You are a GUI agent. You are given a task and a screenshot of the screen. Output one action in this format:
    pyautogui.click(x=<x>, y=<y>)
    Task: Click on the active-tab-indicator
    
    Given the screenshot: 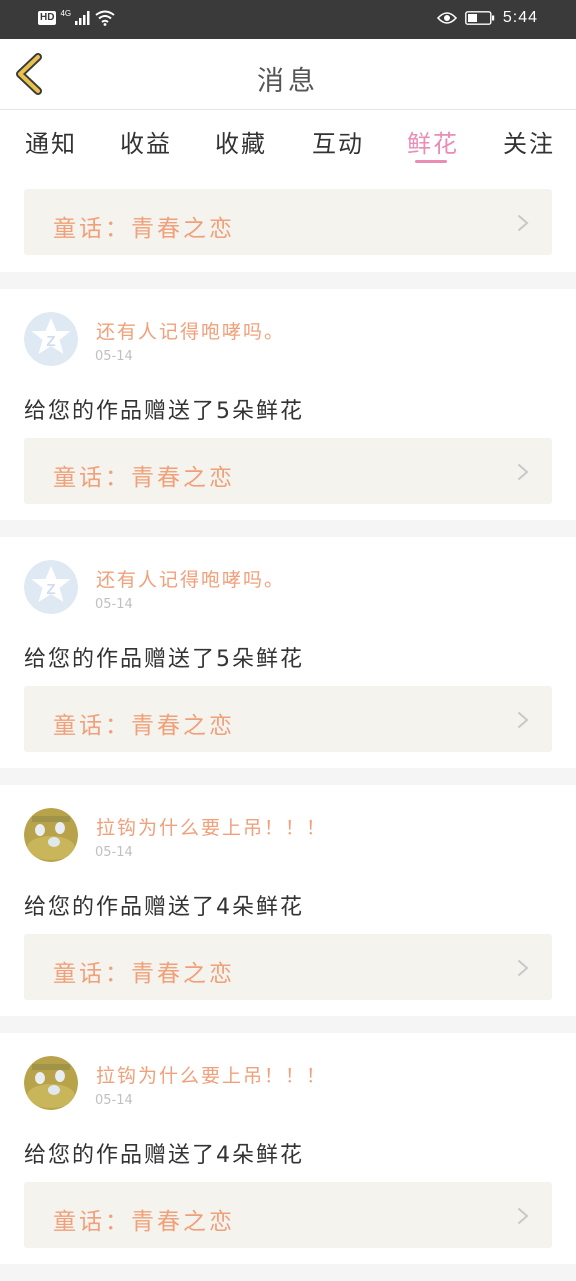 What is the action you would take?
    pyautogui.click(x=431, y=161)
    